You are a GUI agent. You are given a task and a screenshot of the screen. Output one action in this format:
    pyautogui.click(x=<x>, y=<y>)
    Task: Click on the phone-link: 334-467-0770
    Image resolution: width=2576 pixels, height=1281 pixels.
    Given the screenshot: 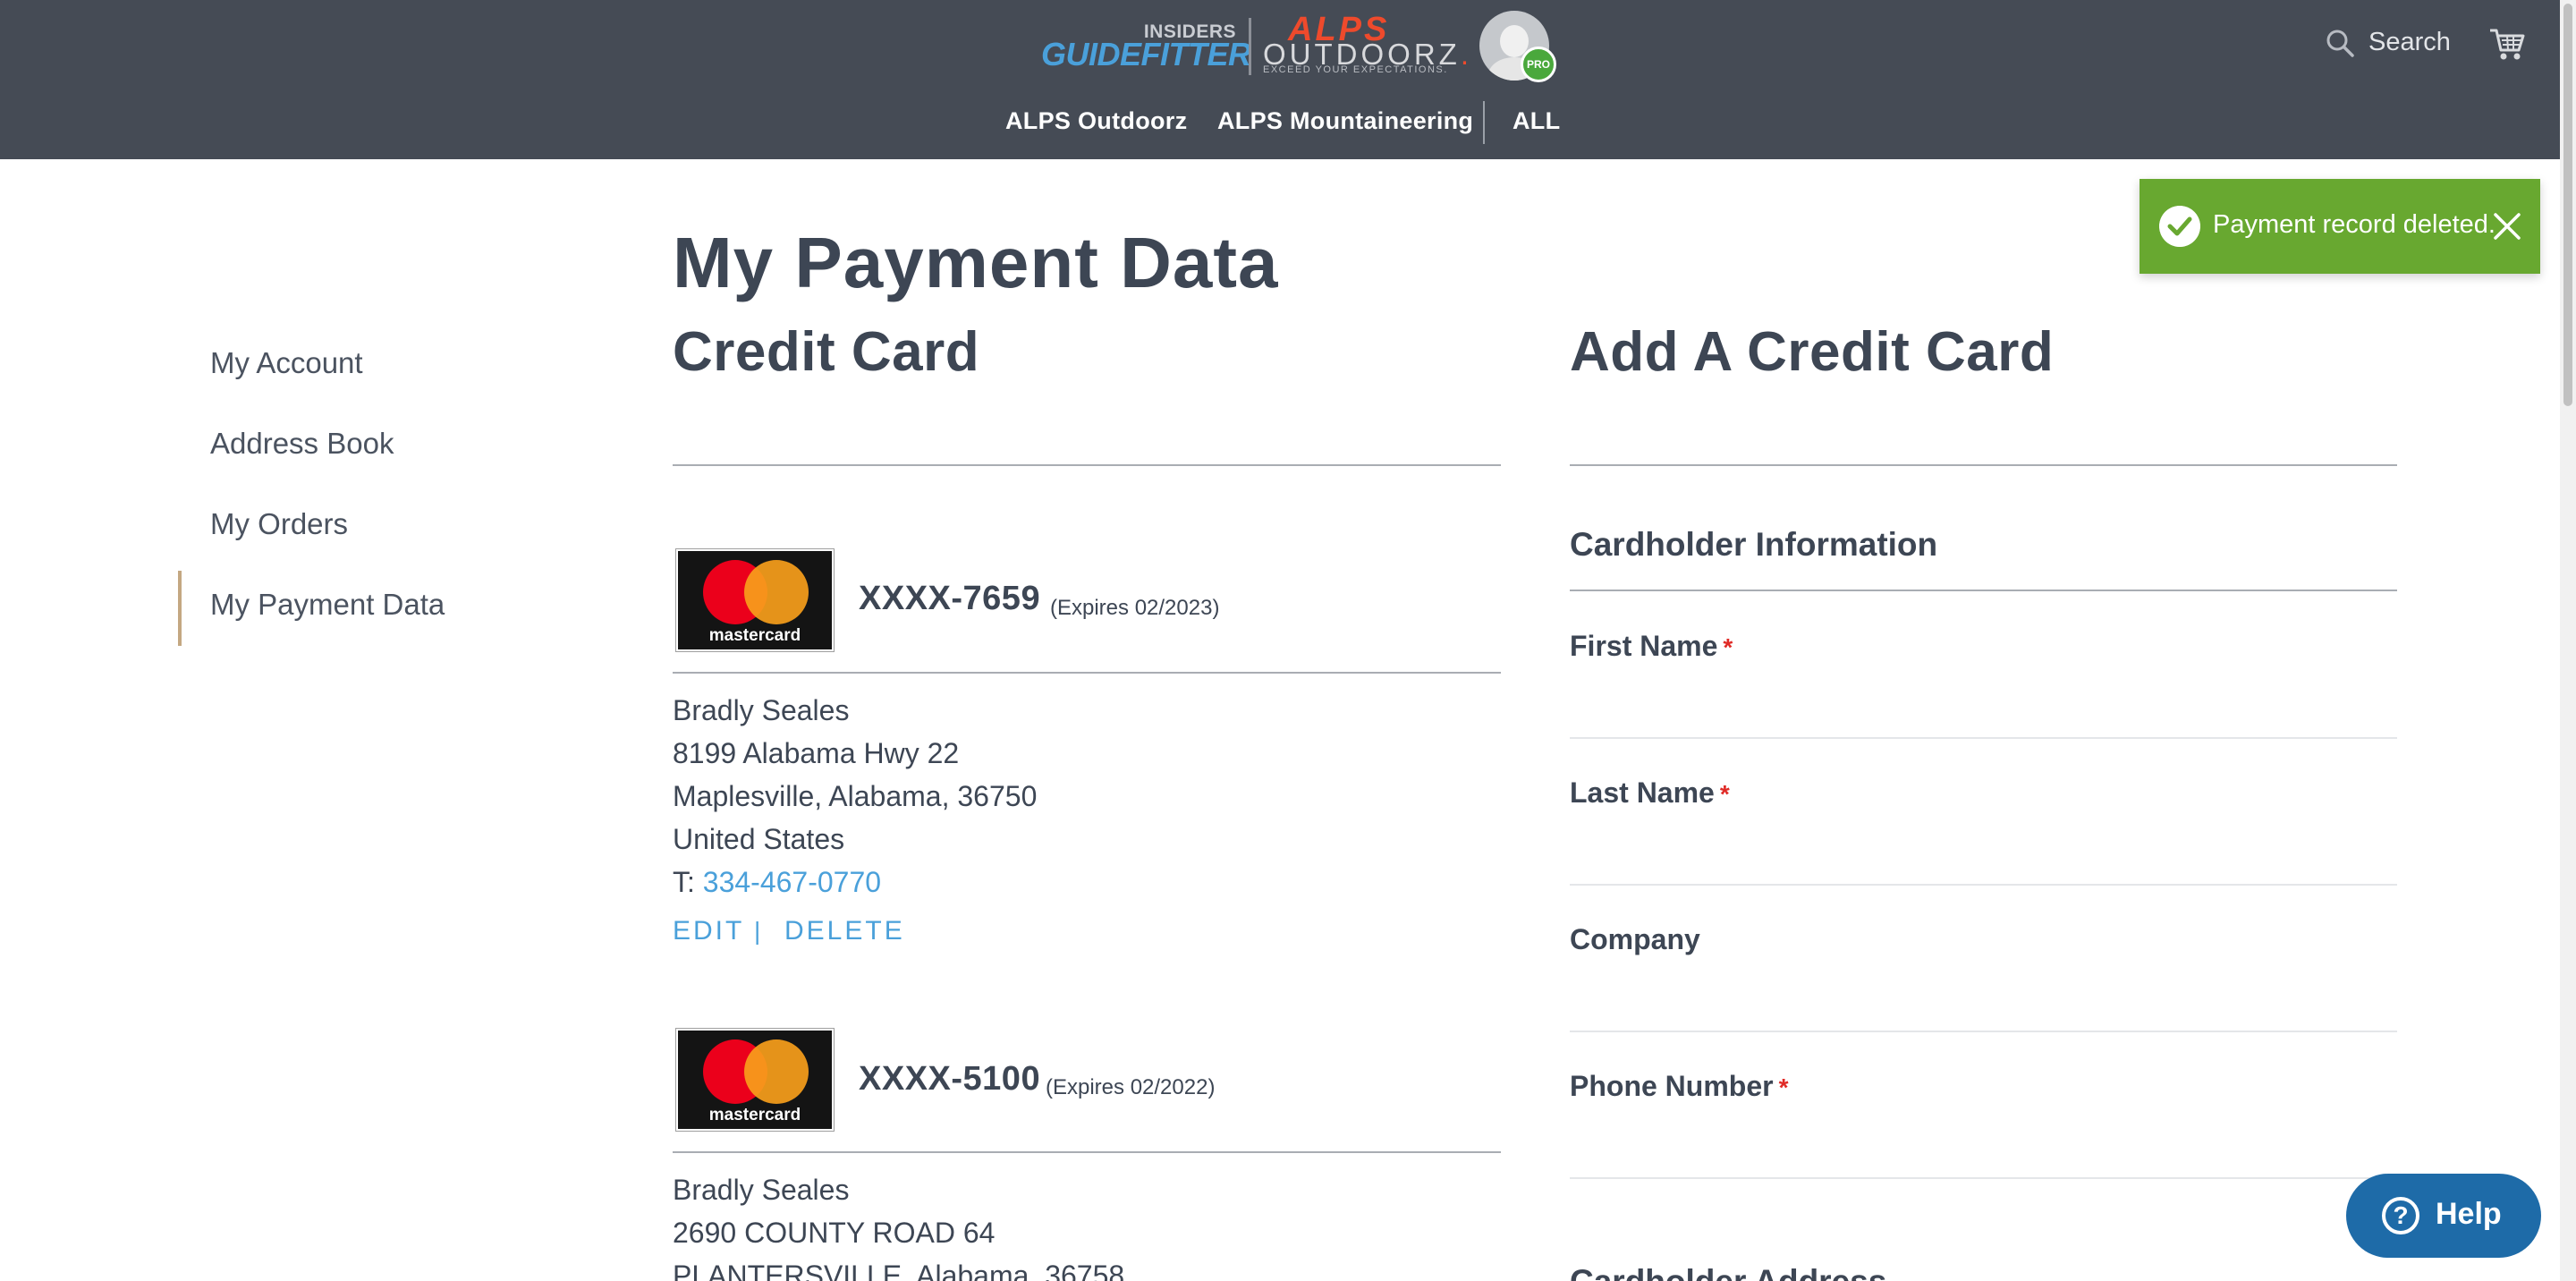 What is the action you would take?
    pyautogui.click(x=792, y=882)
    